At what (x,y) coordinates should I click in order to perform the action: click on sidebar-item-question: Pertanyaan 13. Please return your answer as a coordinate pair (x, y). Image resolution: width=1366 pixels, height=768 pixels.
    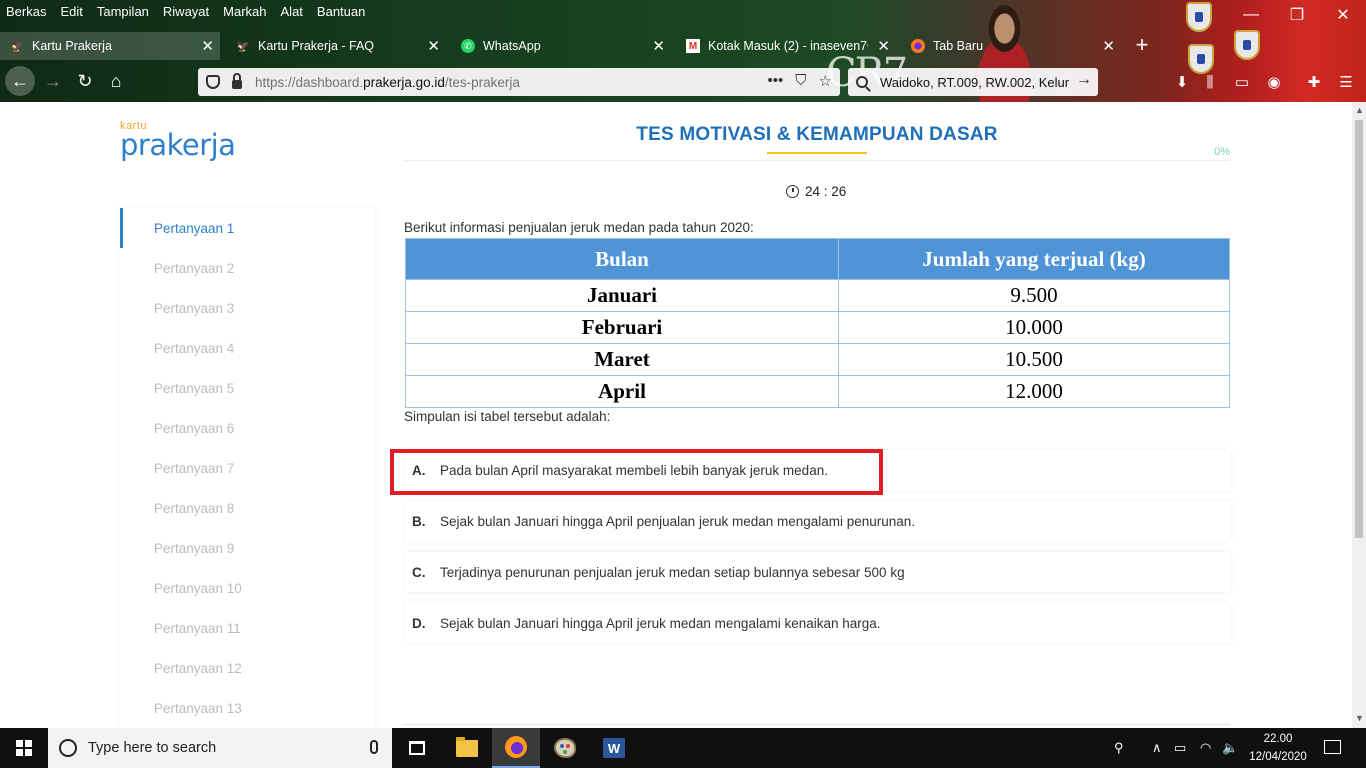
    Looking at the image, I should click on (247, 708).